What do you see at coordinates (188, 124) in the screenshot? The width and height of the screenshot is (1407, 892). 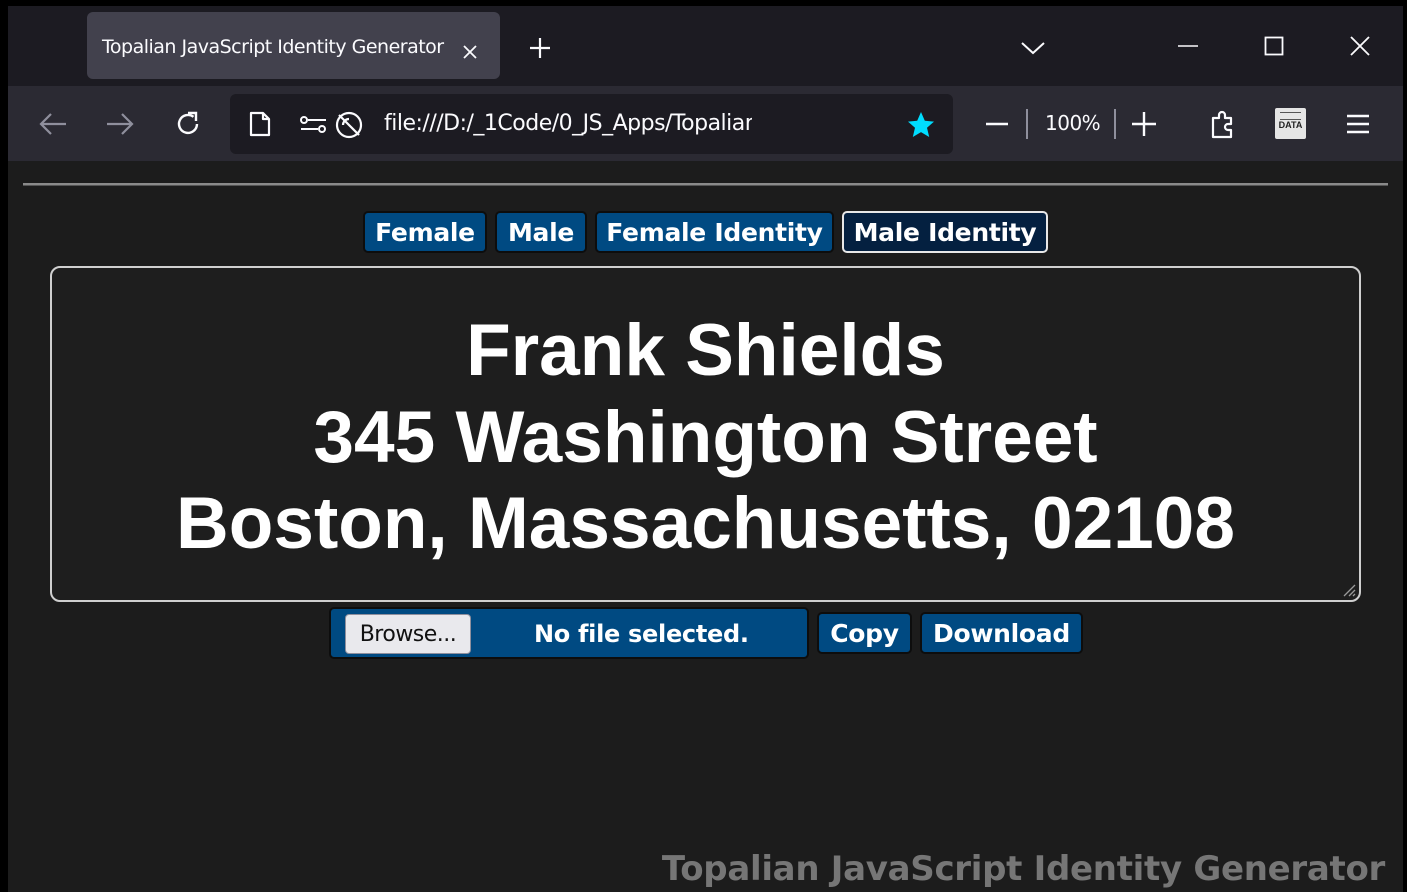 I see `reload-icon` at bounding box center [188, 124].